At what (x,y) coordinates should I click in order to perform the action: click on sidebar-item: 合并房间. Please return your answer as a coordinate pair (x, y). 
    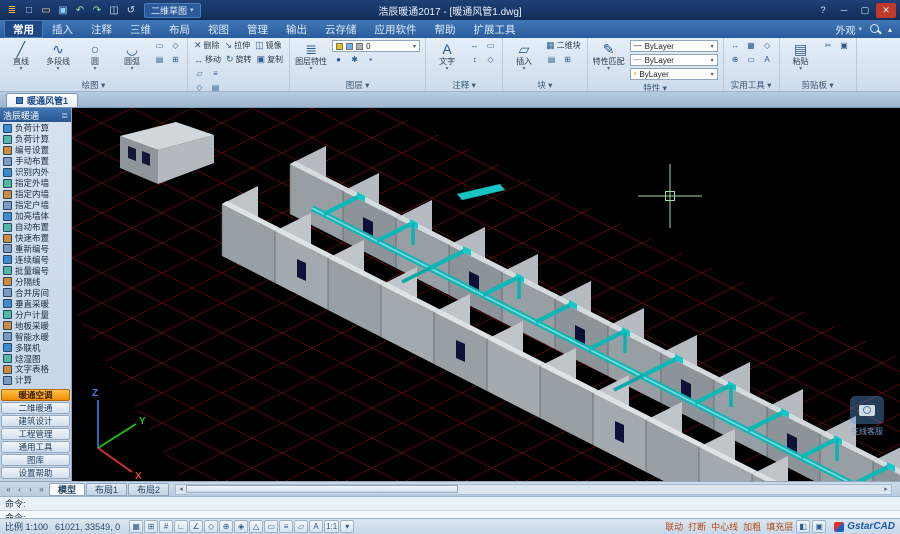
    Looking at the image, I should click on (35, 292).